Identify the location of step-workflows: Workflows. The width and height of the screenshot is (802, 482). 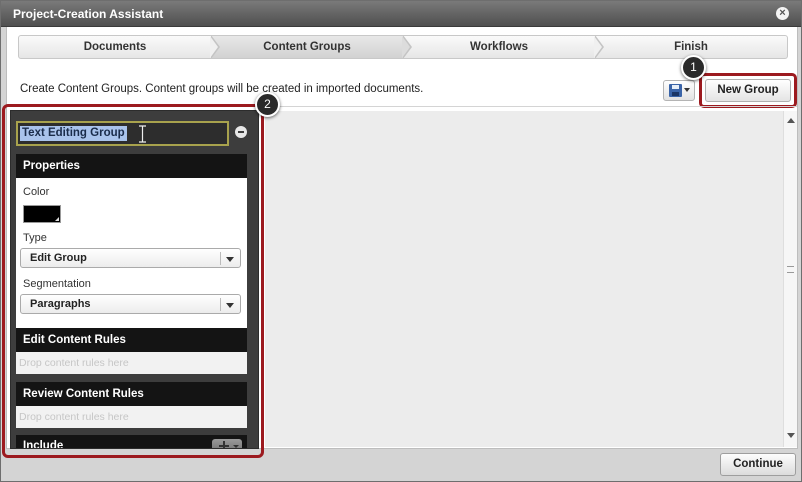
(503, 47).